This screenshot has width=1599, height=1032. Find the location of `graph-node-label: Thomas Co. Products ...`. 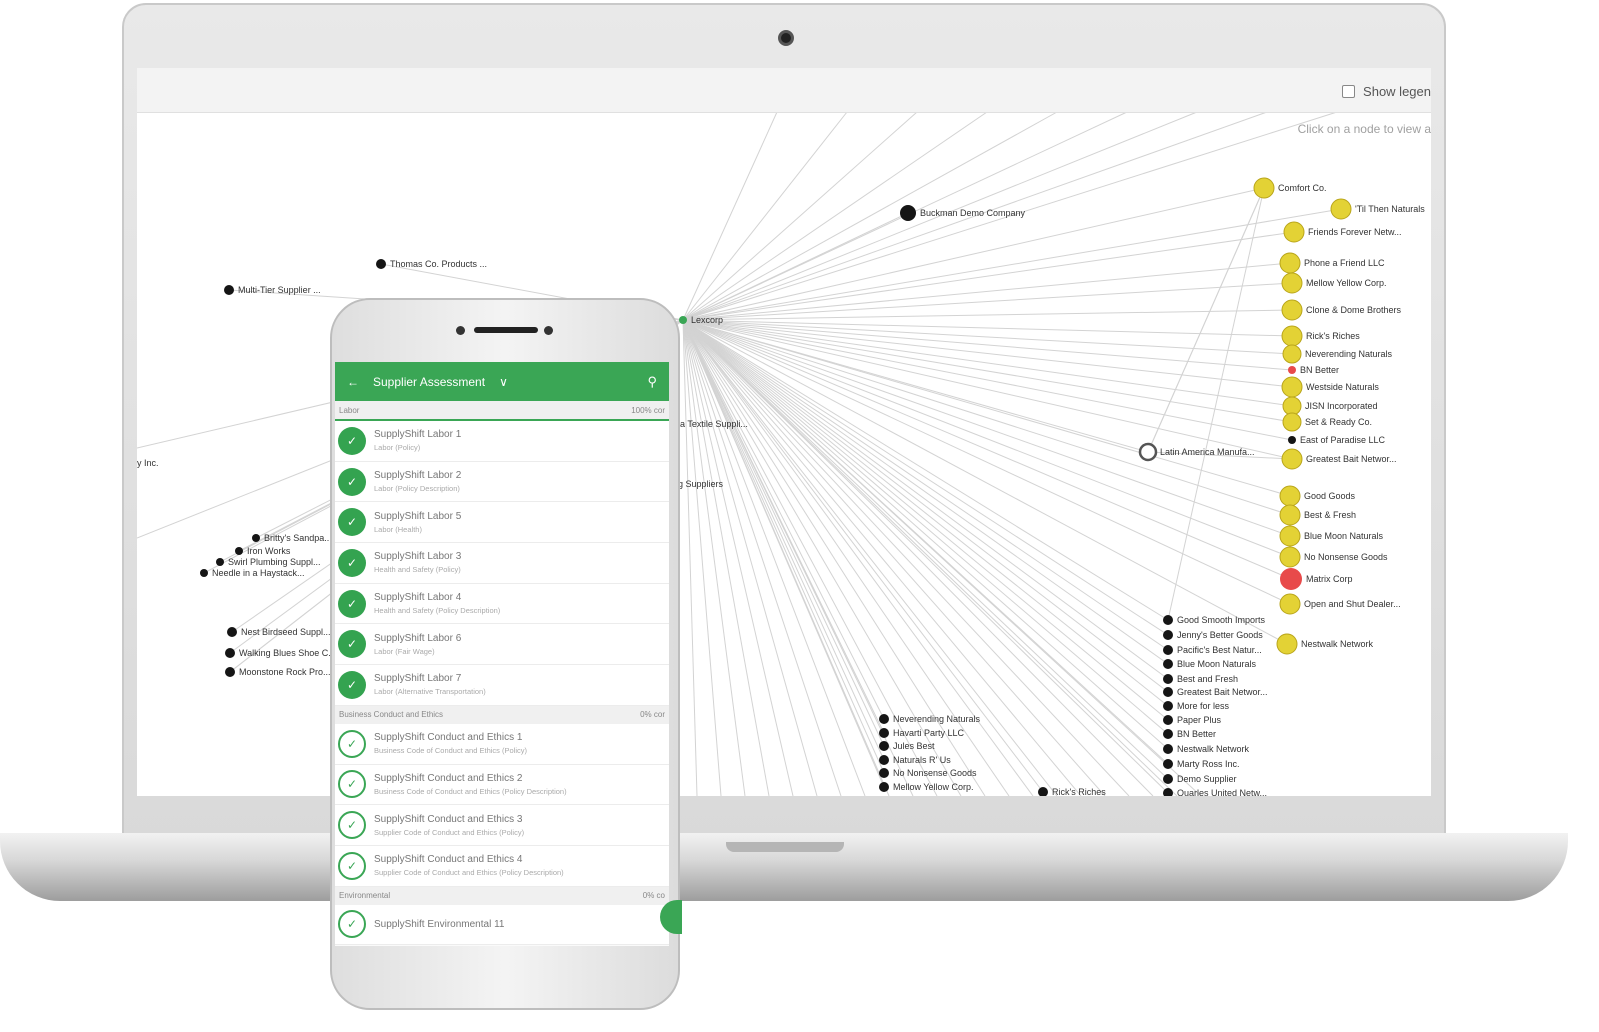

graph-node-label: Thomas Co. Products ... is located at coordinates (438, 264).